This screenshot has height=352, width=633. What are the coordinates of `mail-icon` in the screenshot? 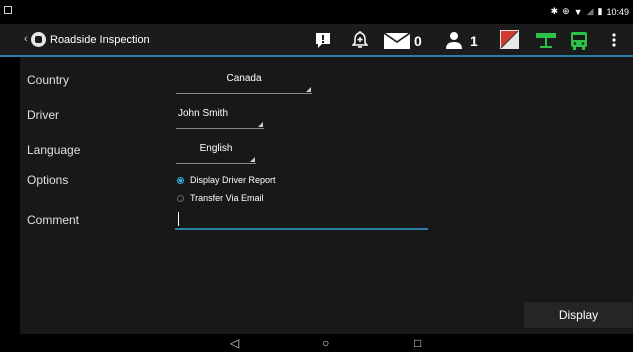 It's located at (397, 41).